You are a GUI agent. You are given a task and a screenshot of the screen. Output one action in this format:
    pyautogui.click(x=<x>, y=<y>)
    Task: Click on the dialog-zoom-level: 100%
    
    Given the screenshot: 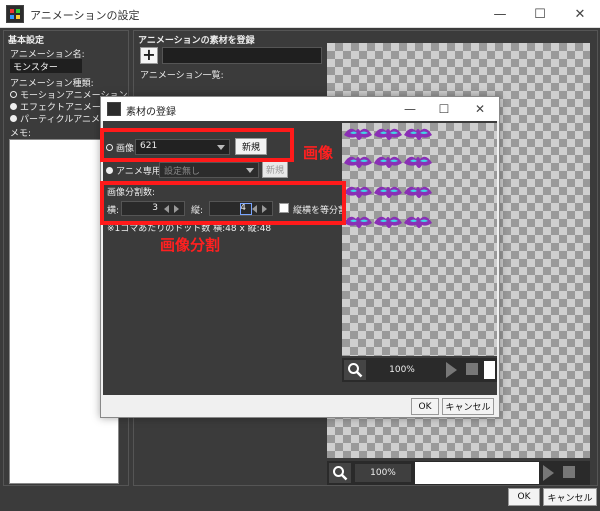 What is the action you would take?
    pyautogui.click(x=402, y=370)
    